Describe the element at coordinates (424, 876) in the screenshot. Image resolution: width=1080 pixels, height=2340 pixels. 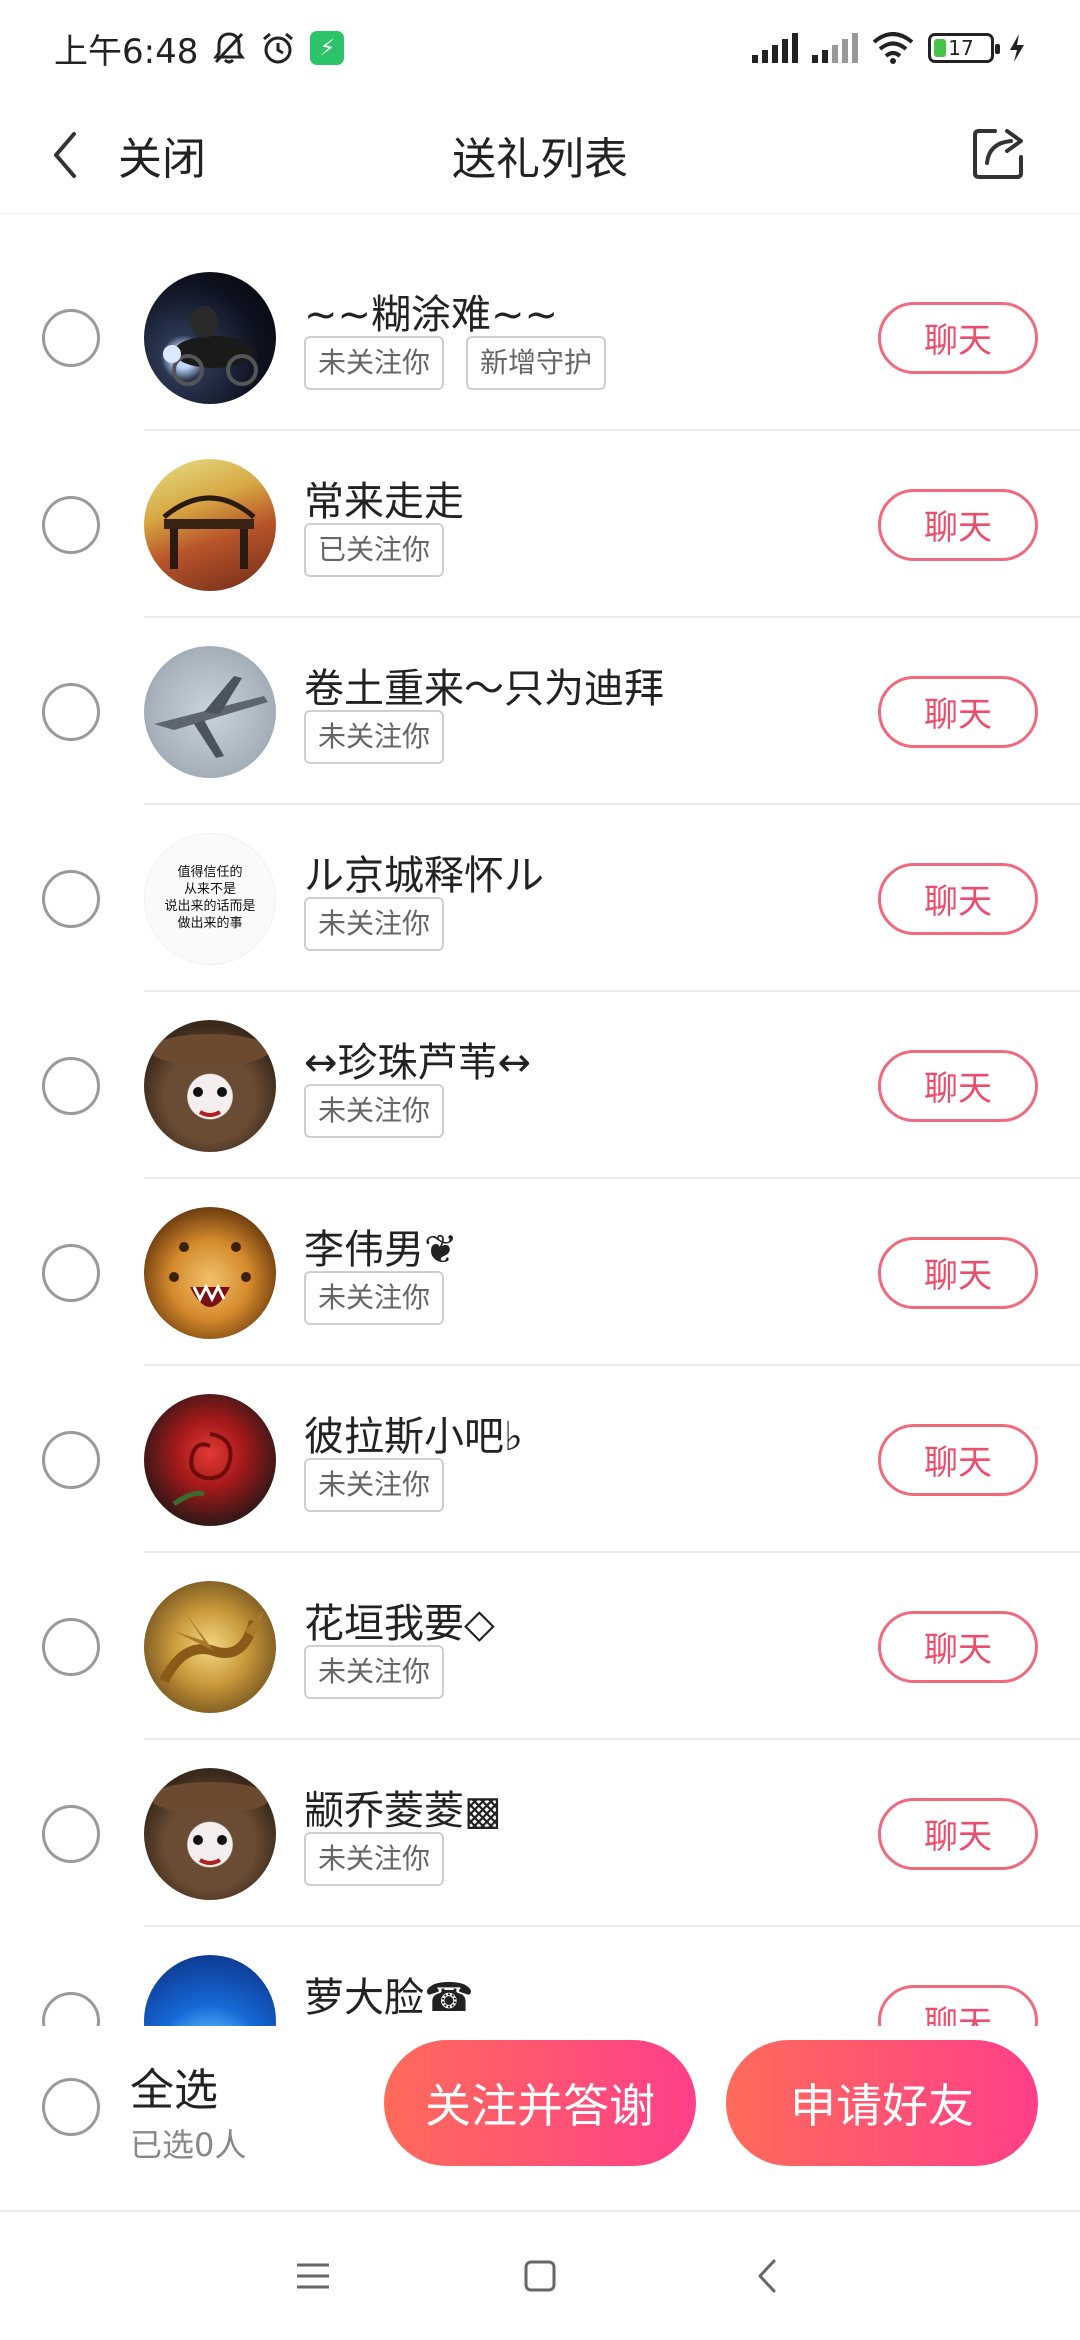
I see `user-name: ル京城释怀ル` at that location.